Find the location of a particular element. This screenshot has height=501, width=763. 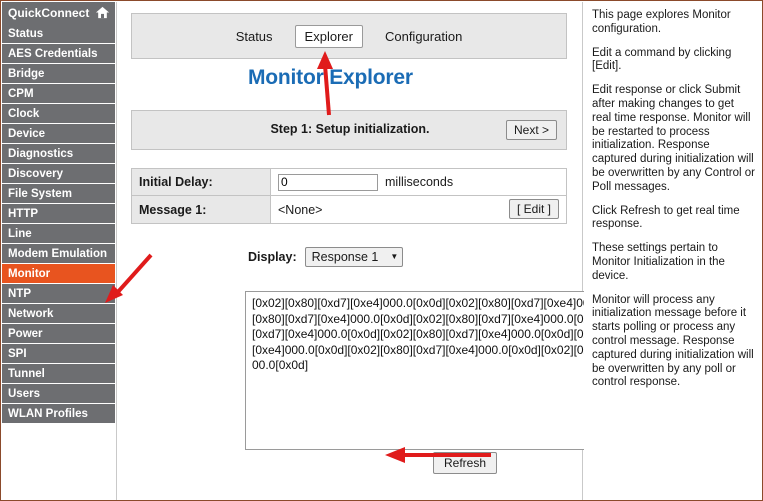

sidebar-item-label: Device is located at coordinates (27, 133).